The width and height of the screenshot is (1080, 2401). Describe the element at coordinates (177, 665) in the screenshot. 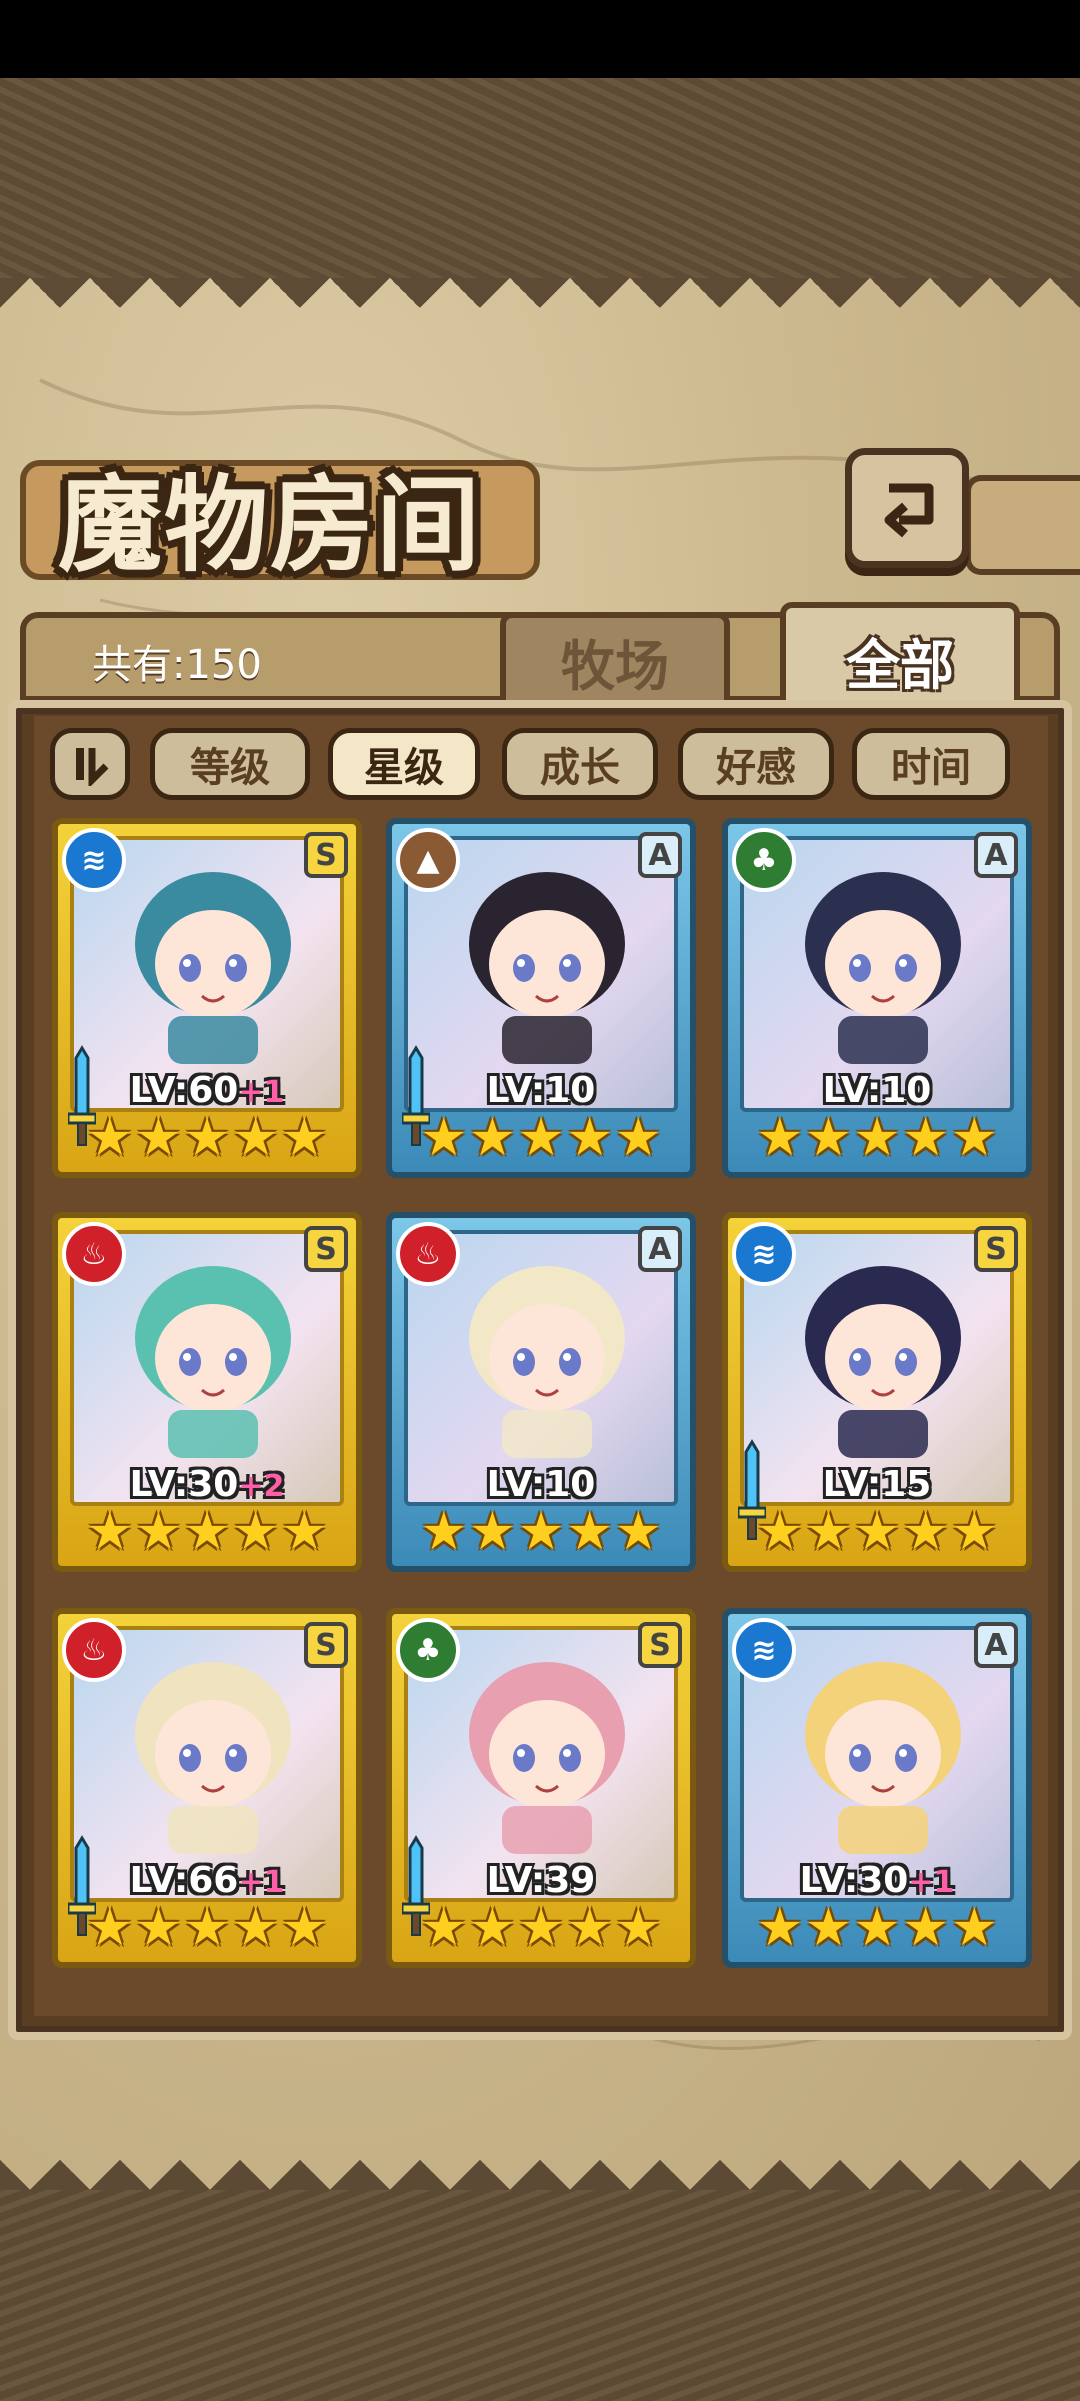

I see `monster-count: 共有:150` at that location.